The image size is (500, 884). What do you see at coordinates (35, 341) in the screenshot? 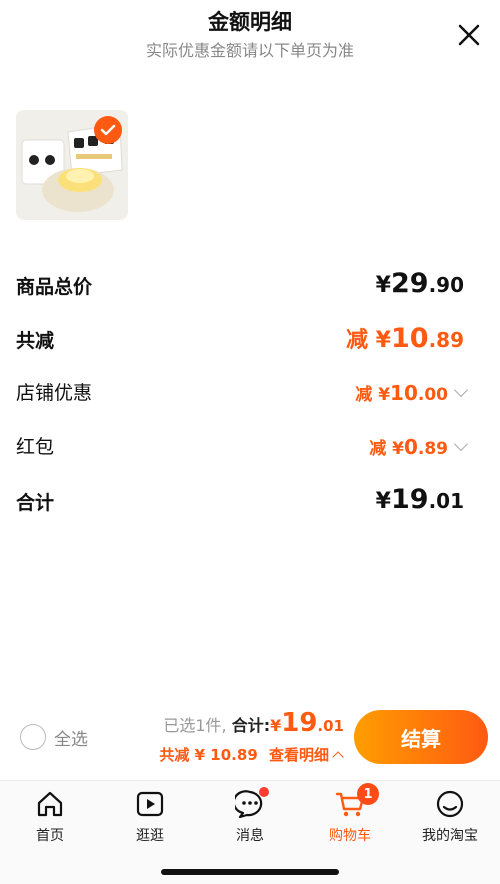
I see `row-label: 共减` at bounding box center [35, 341].